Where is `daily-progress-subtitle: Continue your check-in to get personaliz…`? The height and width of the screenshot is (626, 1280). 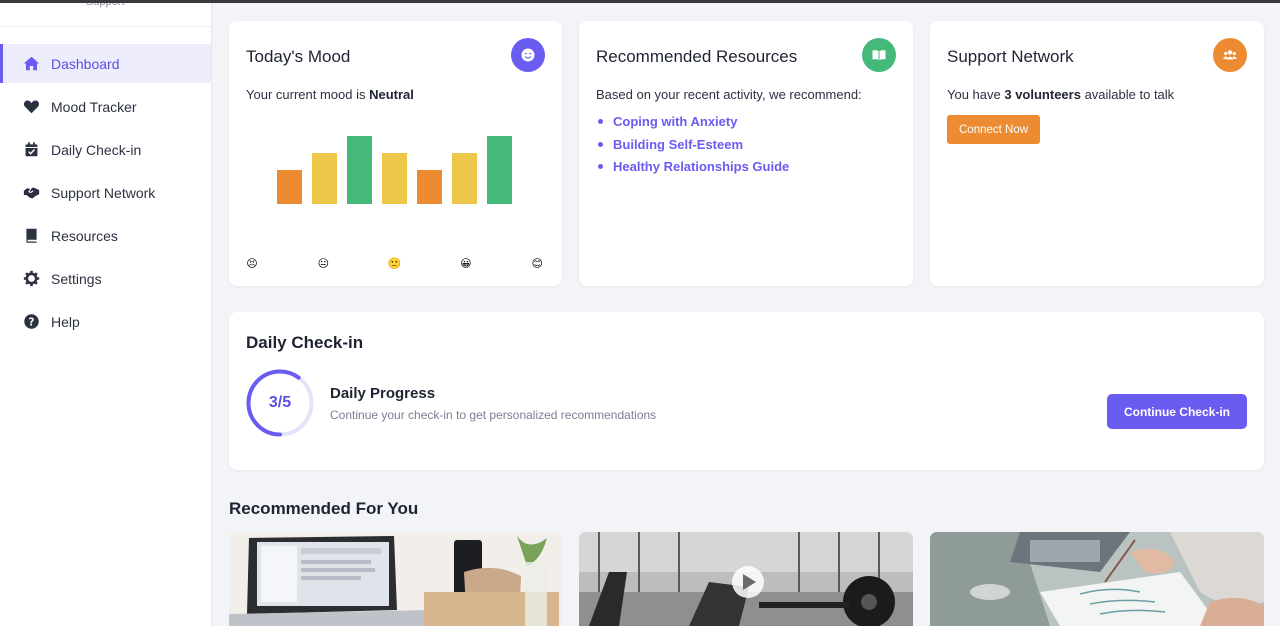
daily-progress-subtitle: Continue your check-in to get personaliz… is located at coordinates (493, 415).